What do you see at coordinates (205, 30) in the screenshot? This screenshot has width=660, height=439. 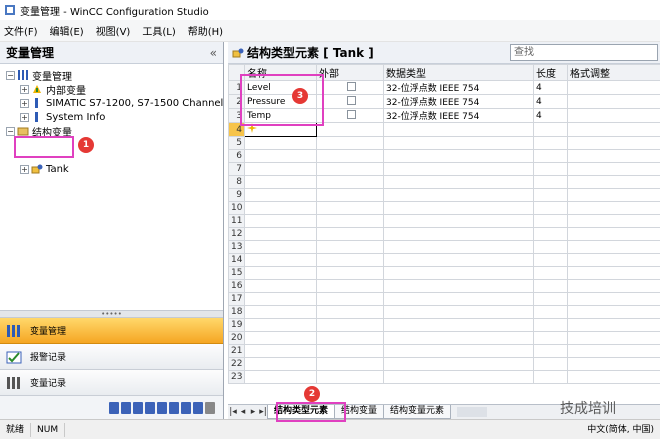 I see `menu-help: 帮助(H)` at bounding box center [205, 30].